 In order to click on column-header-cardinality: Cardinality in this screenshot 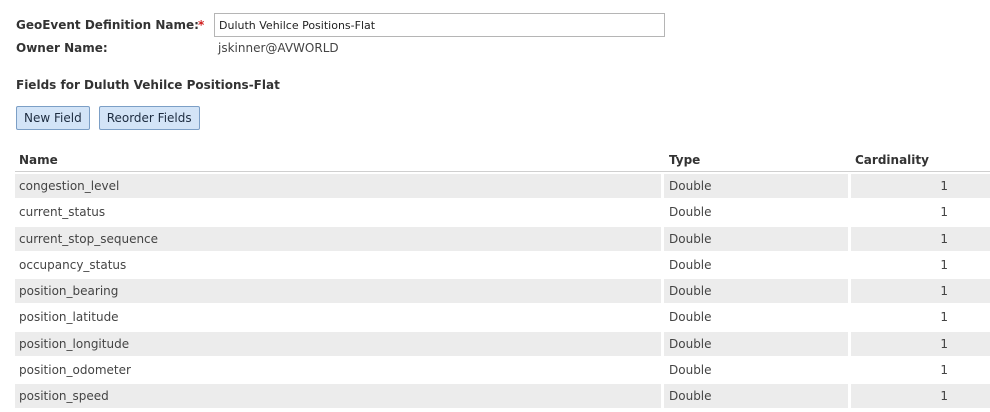, I will do `click(920, 160)`.